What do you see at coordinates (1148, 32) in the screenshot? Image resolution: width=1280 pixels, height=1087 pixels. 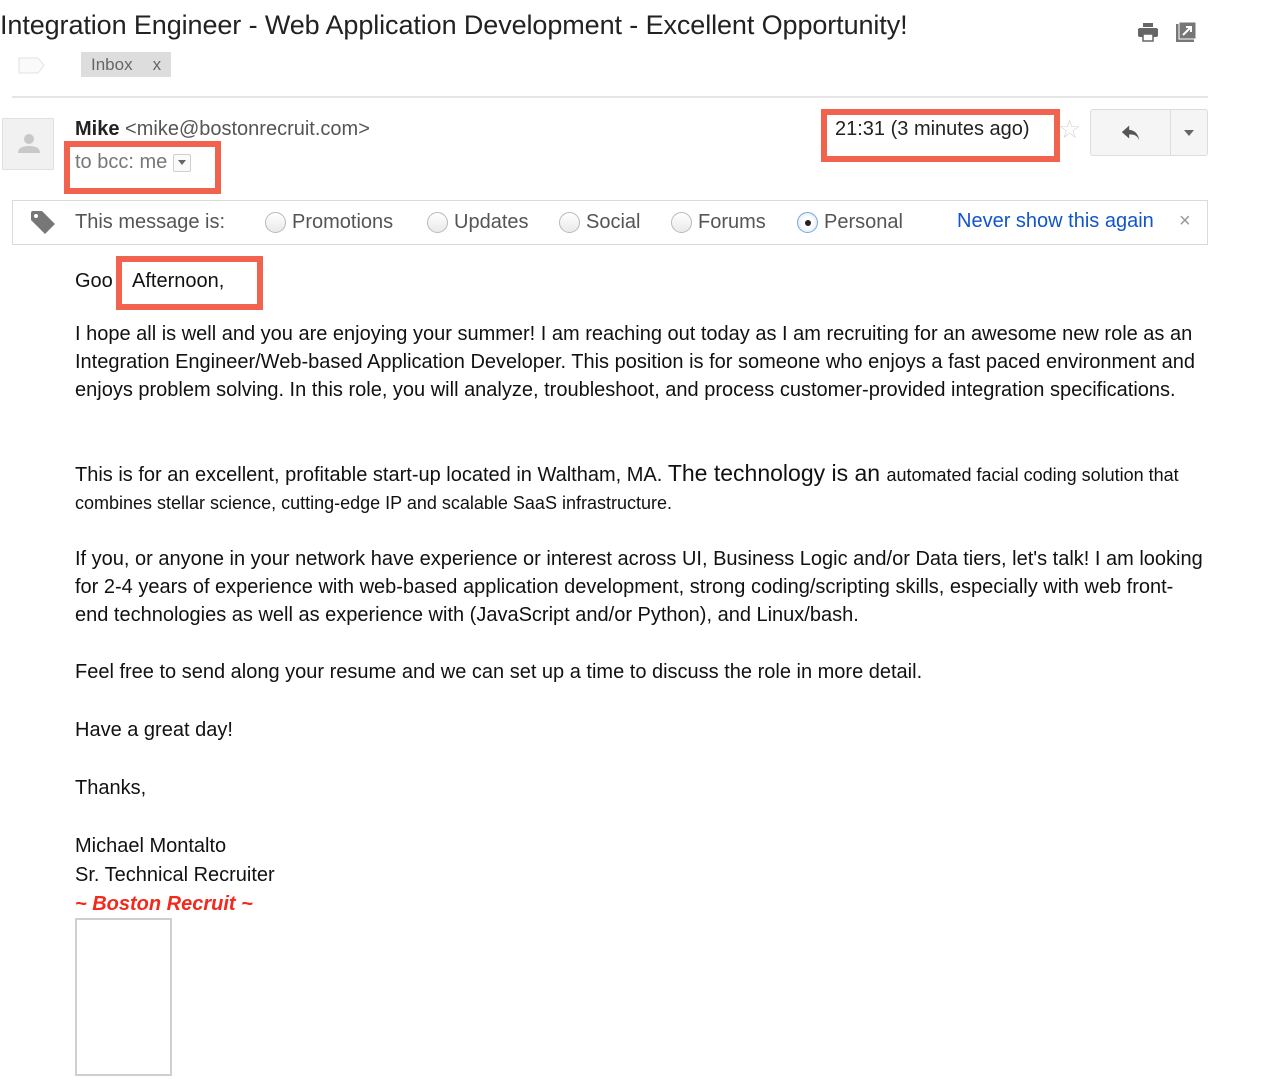 I see `print-icon` at bounding box center [1148, 32].